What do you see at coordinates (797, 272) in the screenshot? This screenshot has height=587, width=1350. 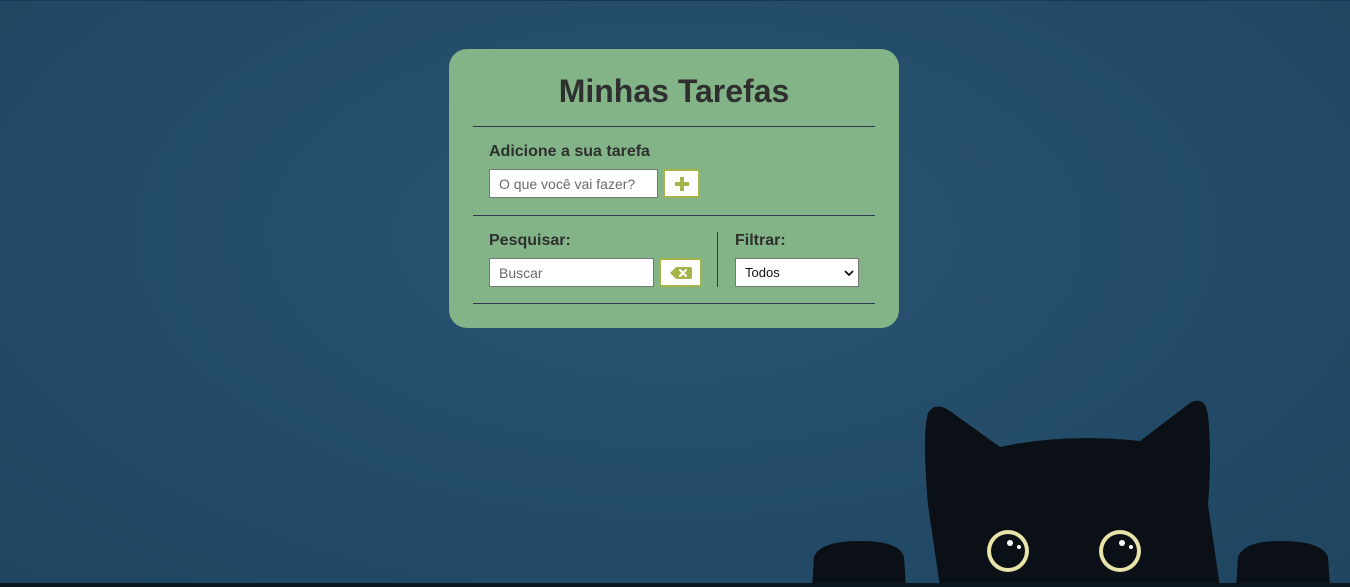 I see `filter-select: Todos` at bounding box center [797, 272].